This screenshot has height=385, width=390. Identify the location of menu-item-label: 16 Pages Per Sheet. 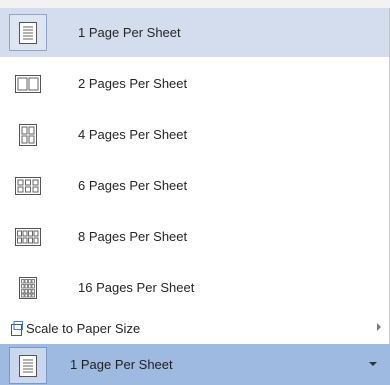
(136, 287).